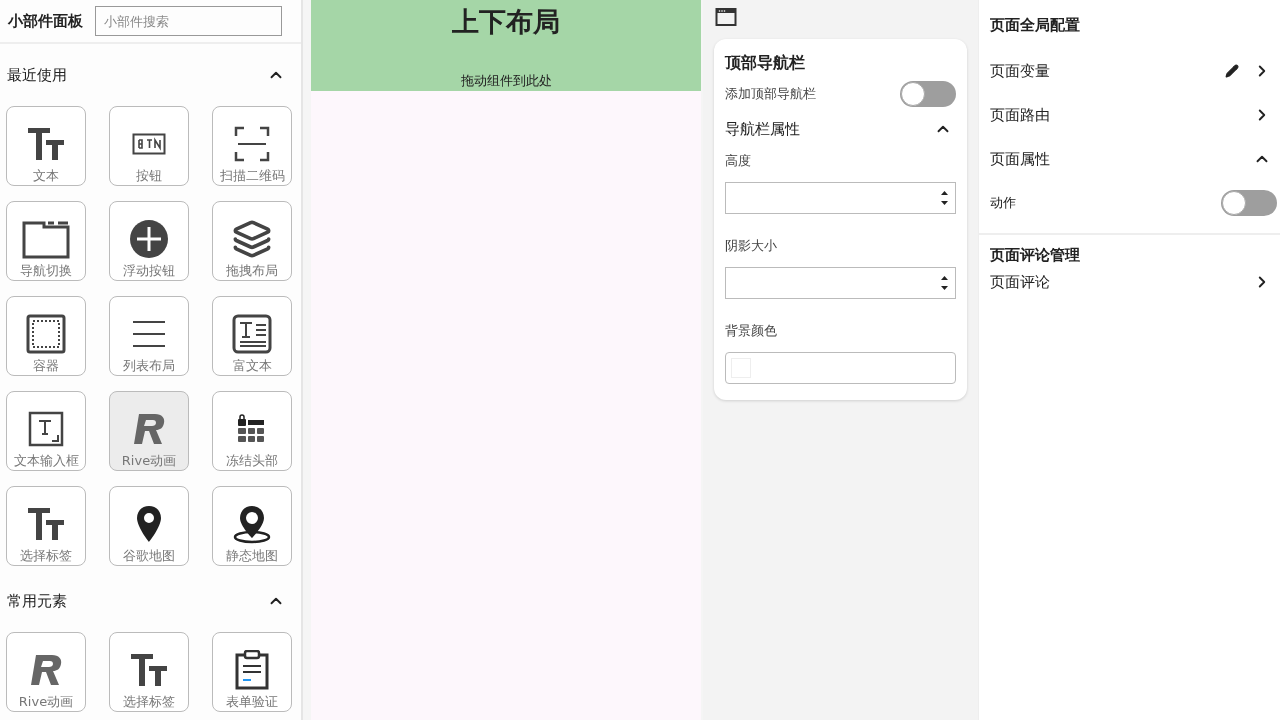  What do you see at coordinates (37, 75) in the screenshot?
I see `section-title: 最近使用` at bounding box center [37, 75].